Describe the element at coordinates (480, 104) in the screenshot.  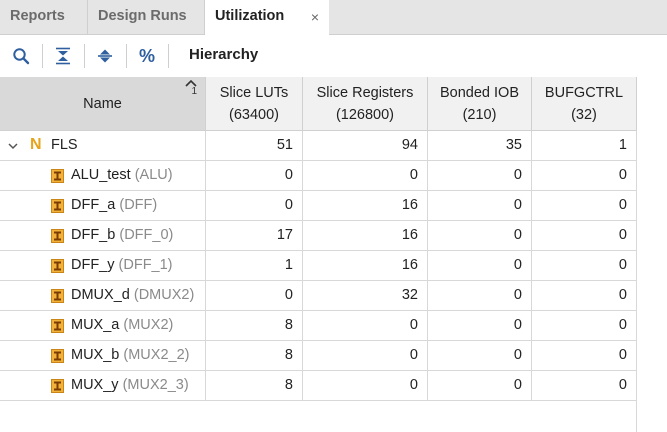
I see `column-header-bonded-iob: Bonded IOB (210)` at that location.